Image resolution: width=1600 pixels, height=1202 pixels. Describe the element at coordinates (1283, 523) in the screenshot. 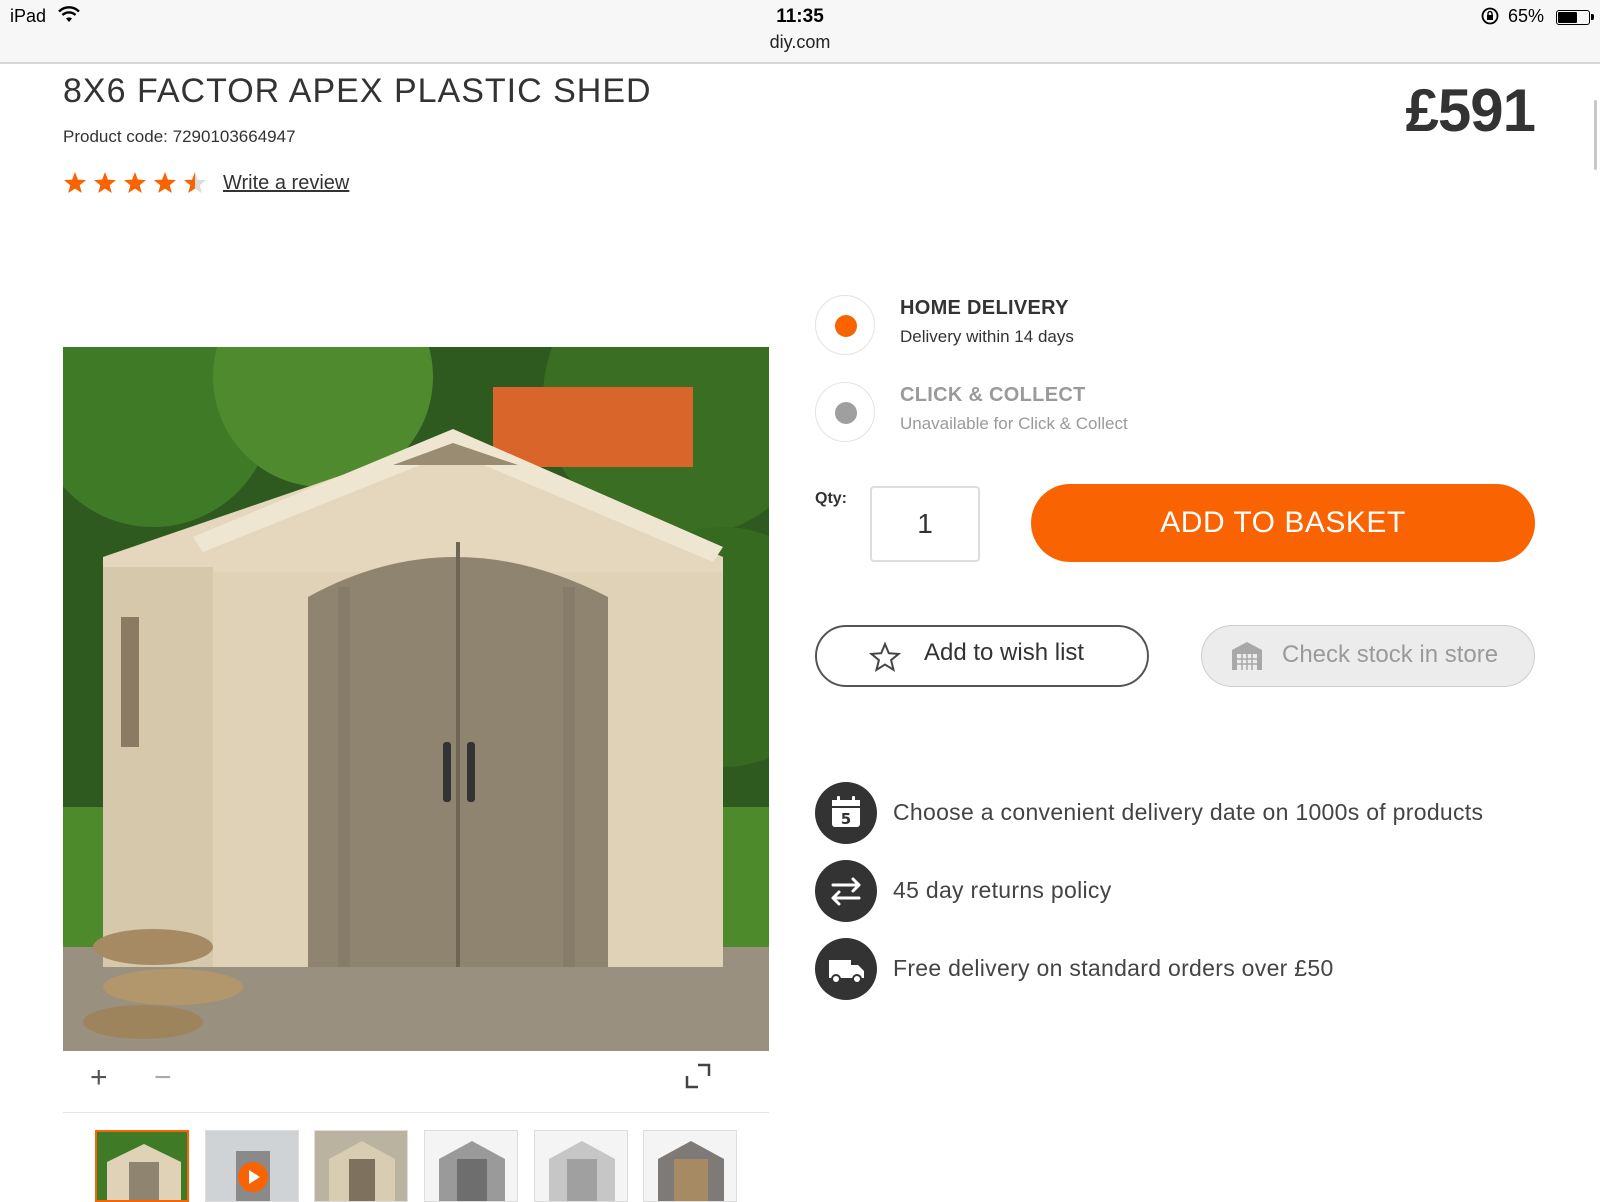

I see `add-to-basket-button: ADD TO BASKET` at that location.